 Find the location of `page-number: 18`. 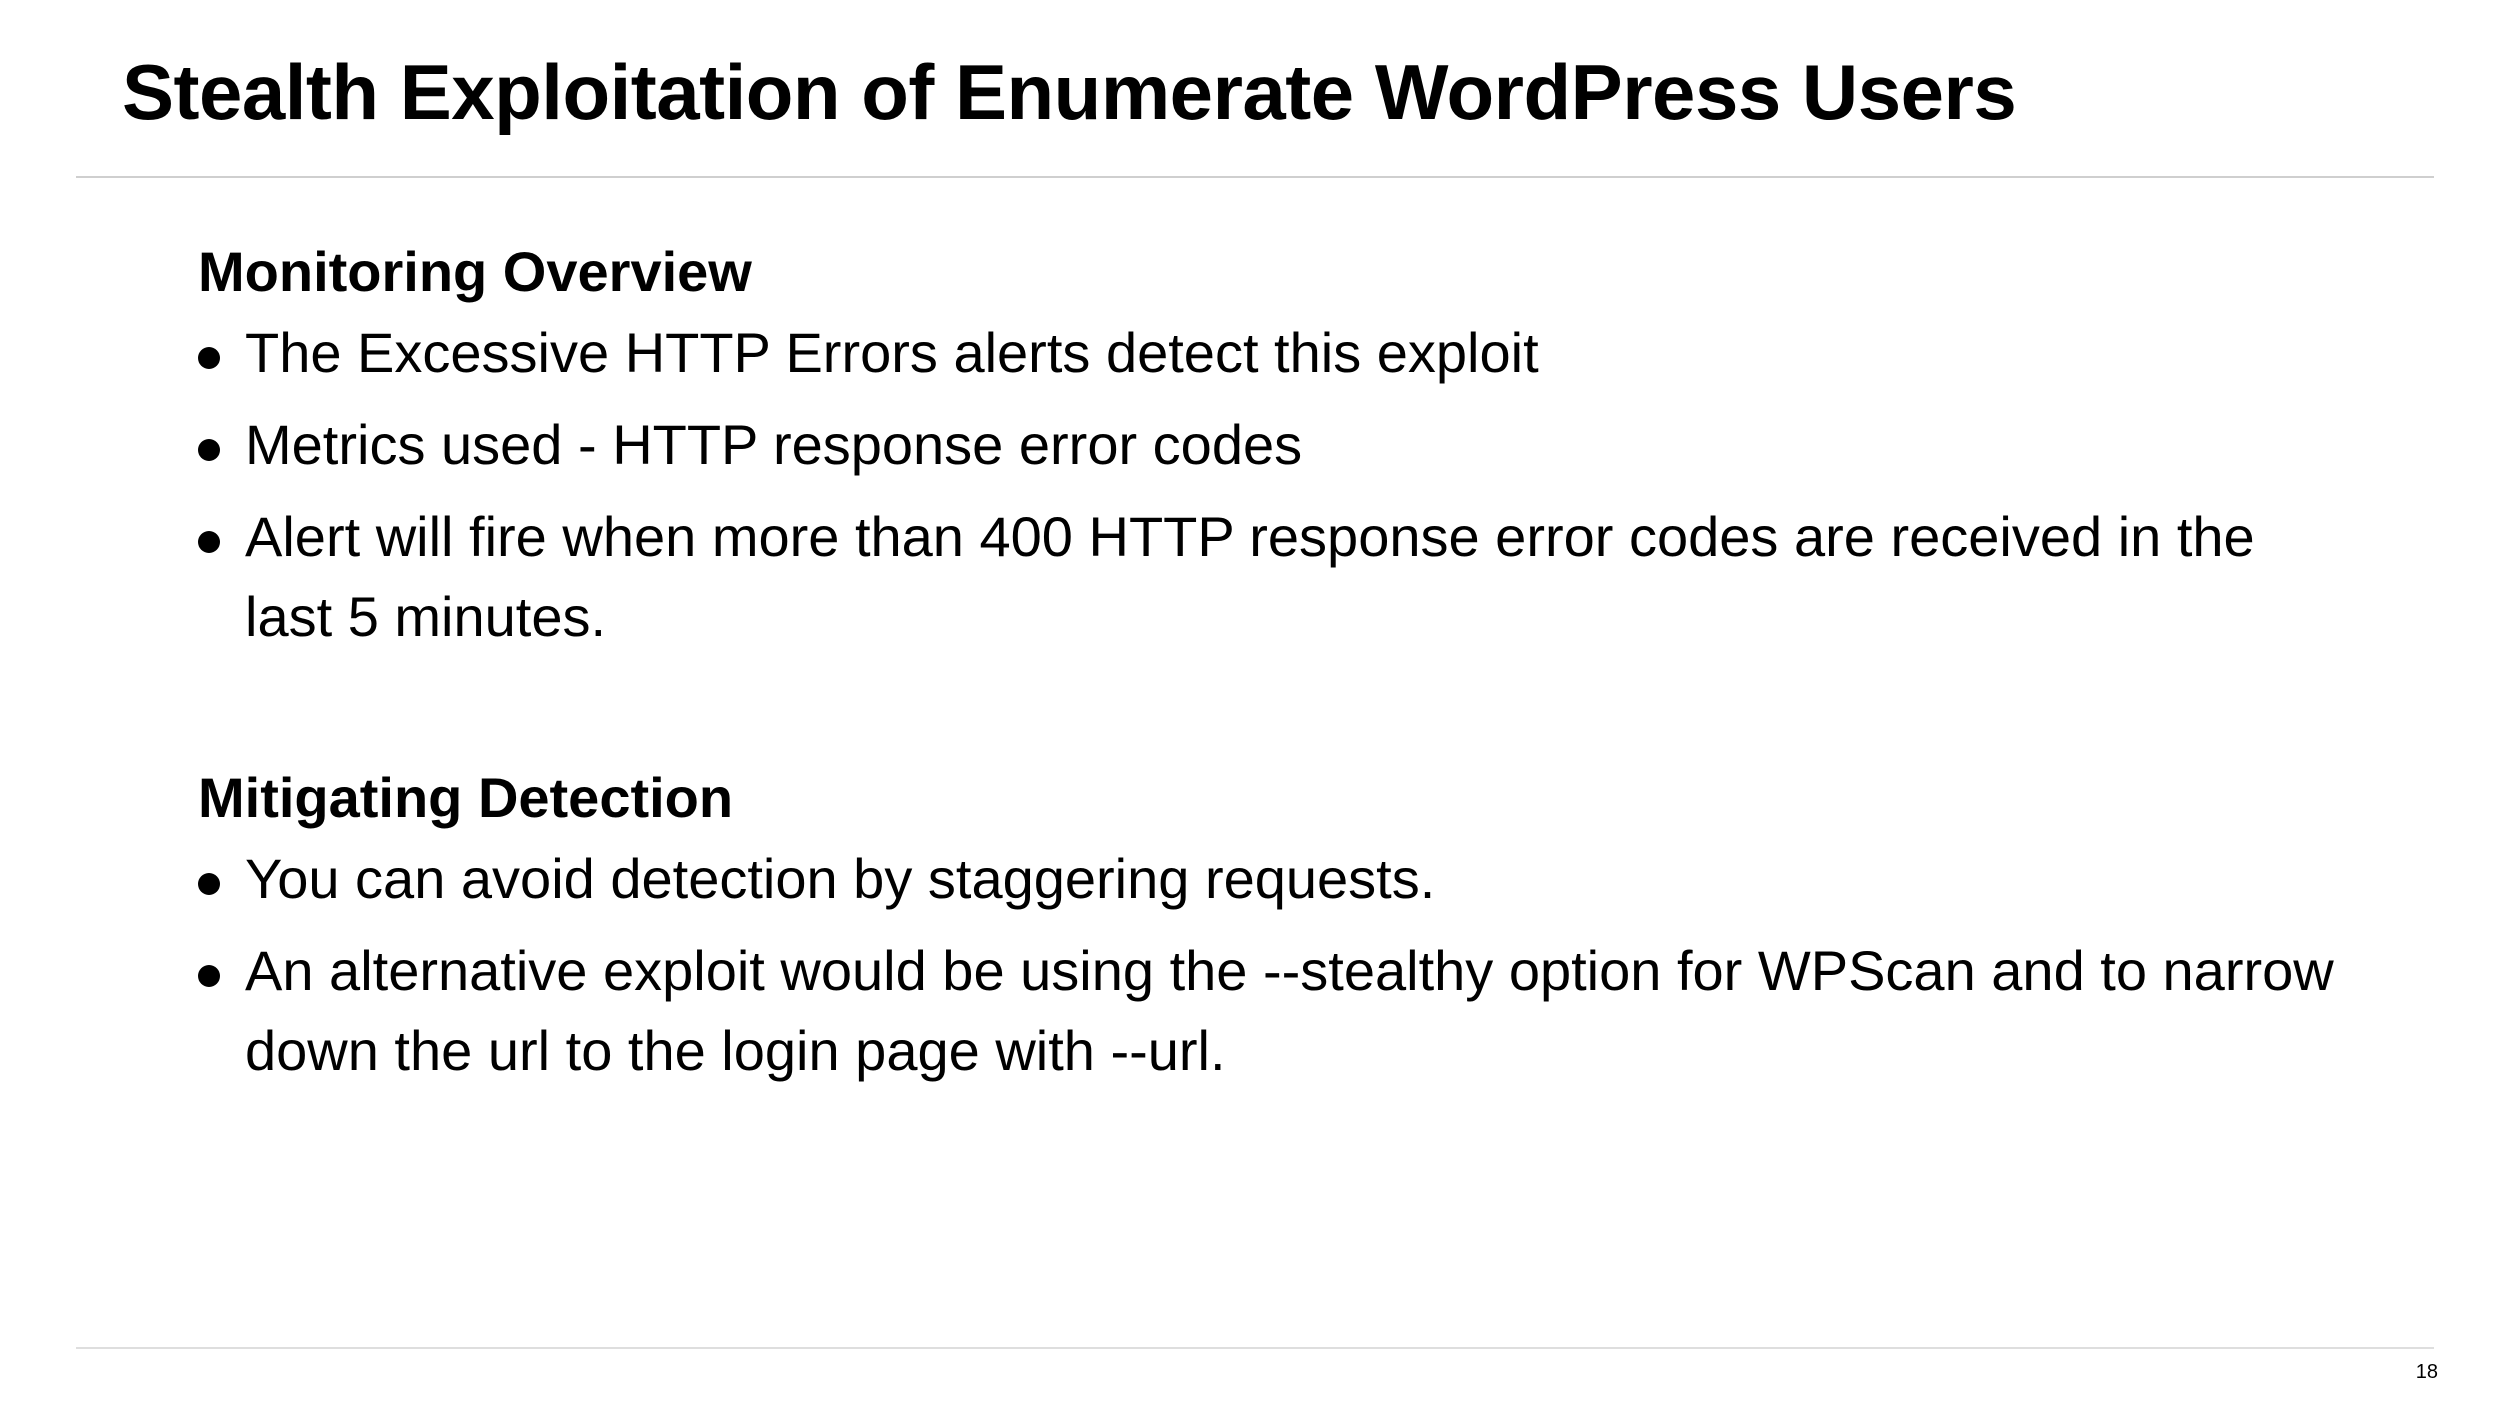

page-number: 18 is located at coordinates (2426, 1372).